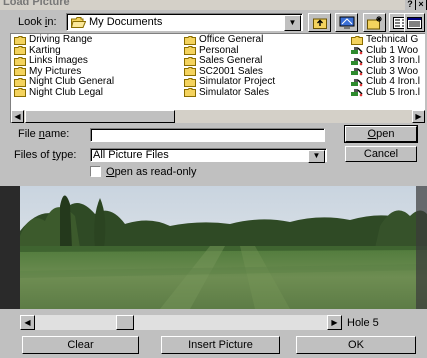  Describe the element at coordinates (61, 40) in the screenshot. I see `list-item-label: Driving Range` at that location.